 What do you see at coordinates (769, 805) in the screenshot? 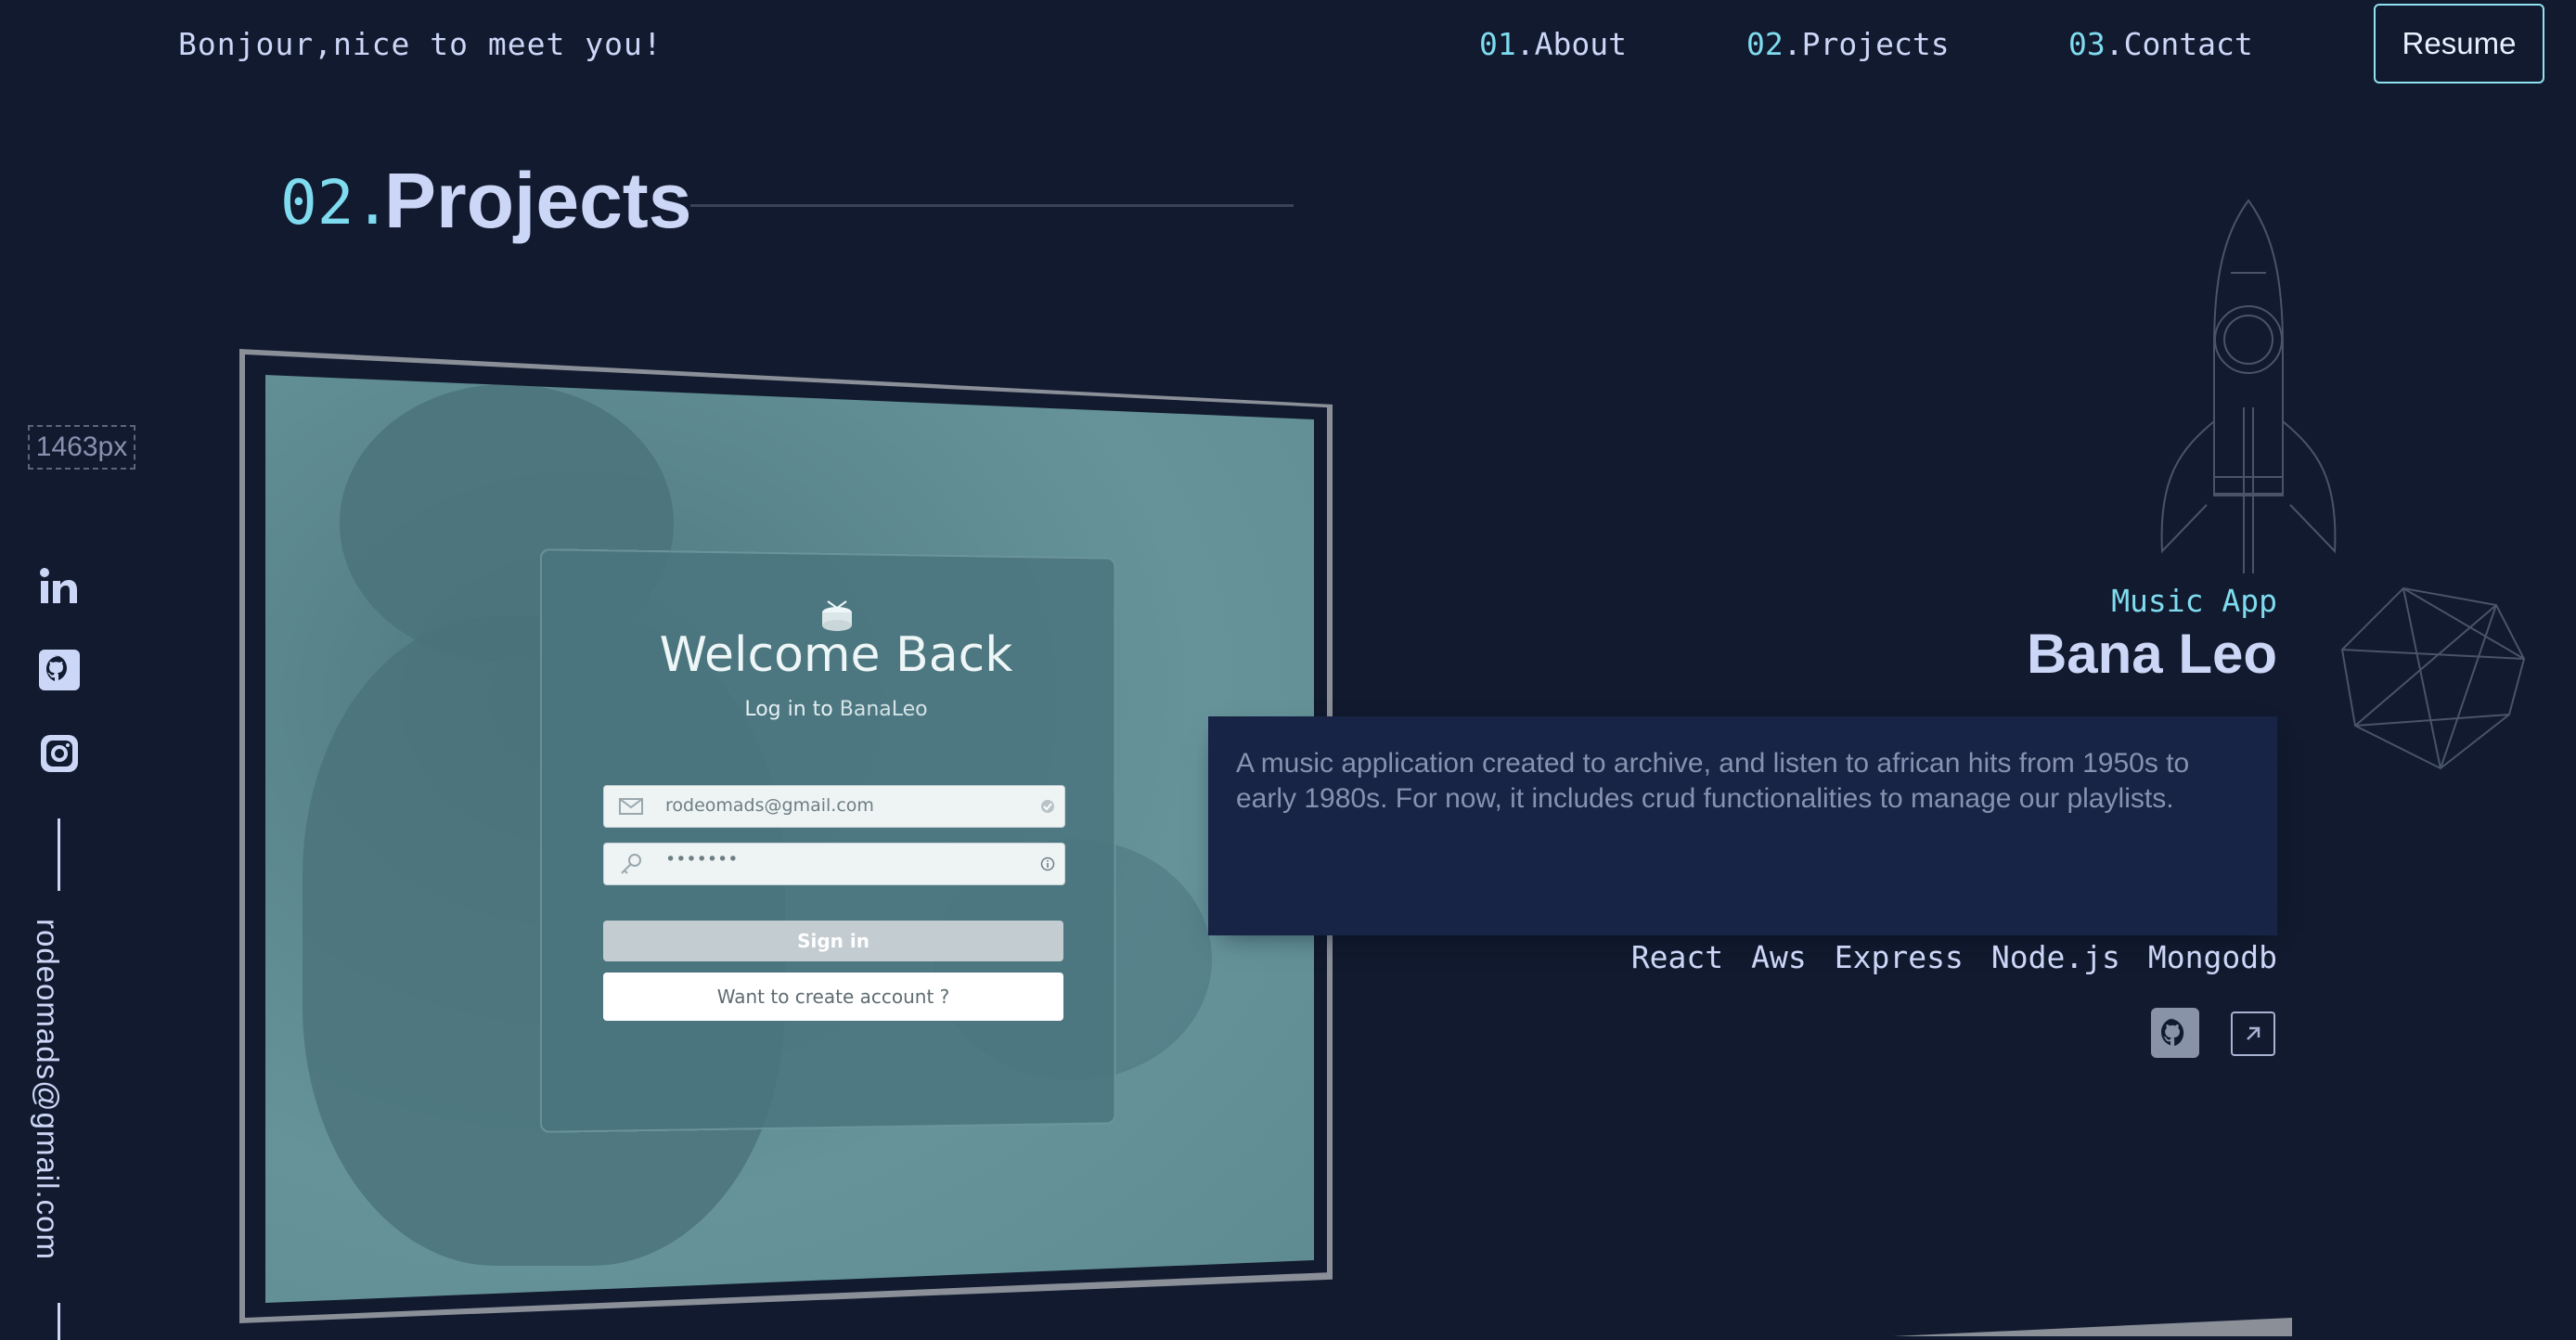
I see `login-email-value: rodeomads@gmail.com` at bounding box center [769, 805].